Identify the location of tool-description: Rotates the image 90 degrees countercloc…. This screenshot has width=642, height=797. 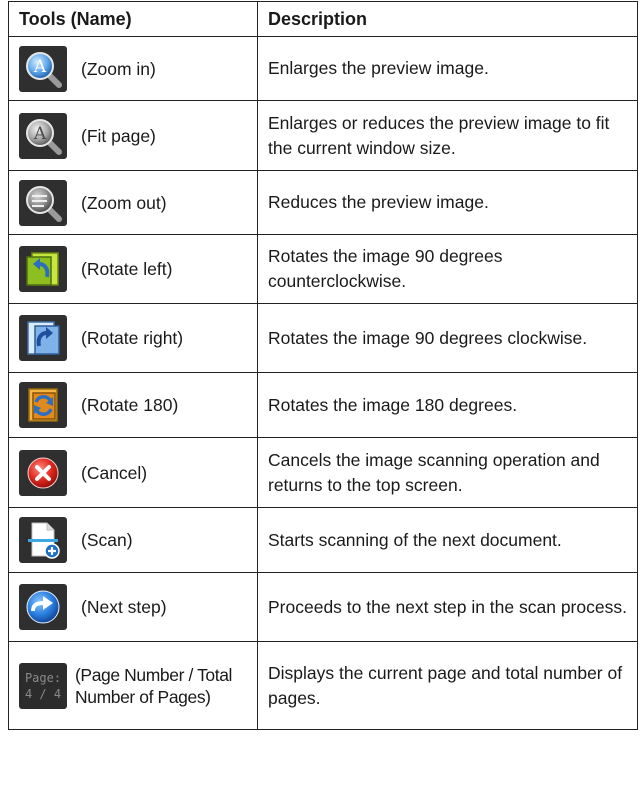
(447, 269).